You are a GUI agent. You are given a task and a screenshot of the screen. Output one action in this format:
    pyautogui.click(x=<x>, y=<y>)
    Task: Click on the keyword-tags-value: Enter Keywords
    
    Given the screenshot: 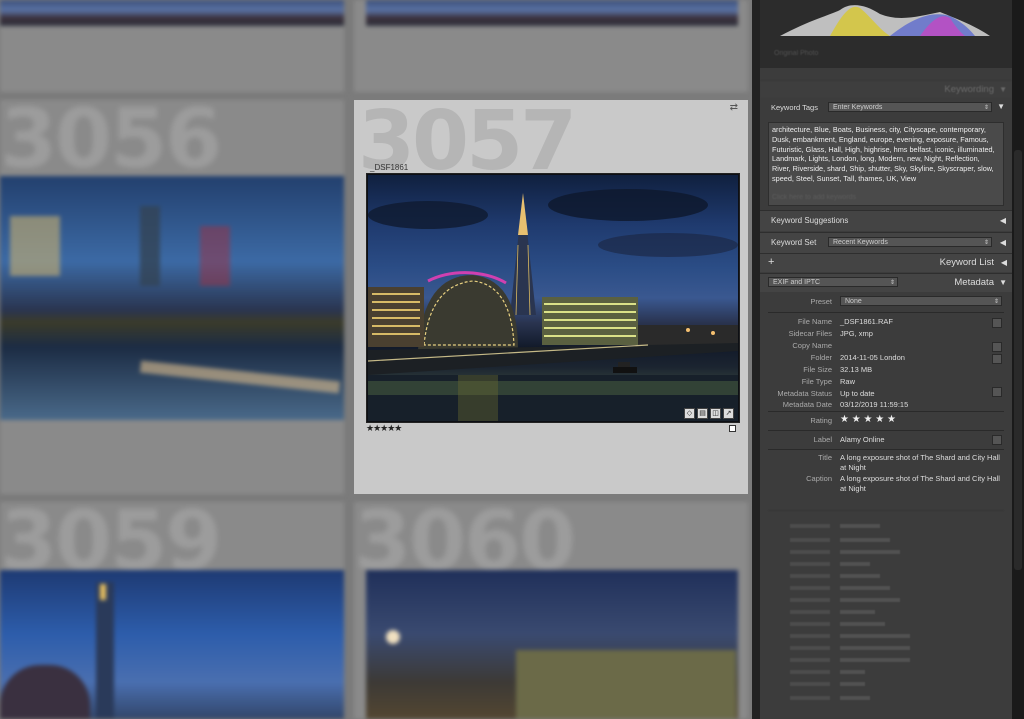 What is the action you would take?
    pyautogui.click(x=858, y=107)
    